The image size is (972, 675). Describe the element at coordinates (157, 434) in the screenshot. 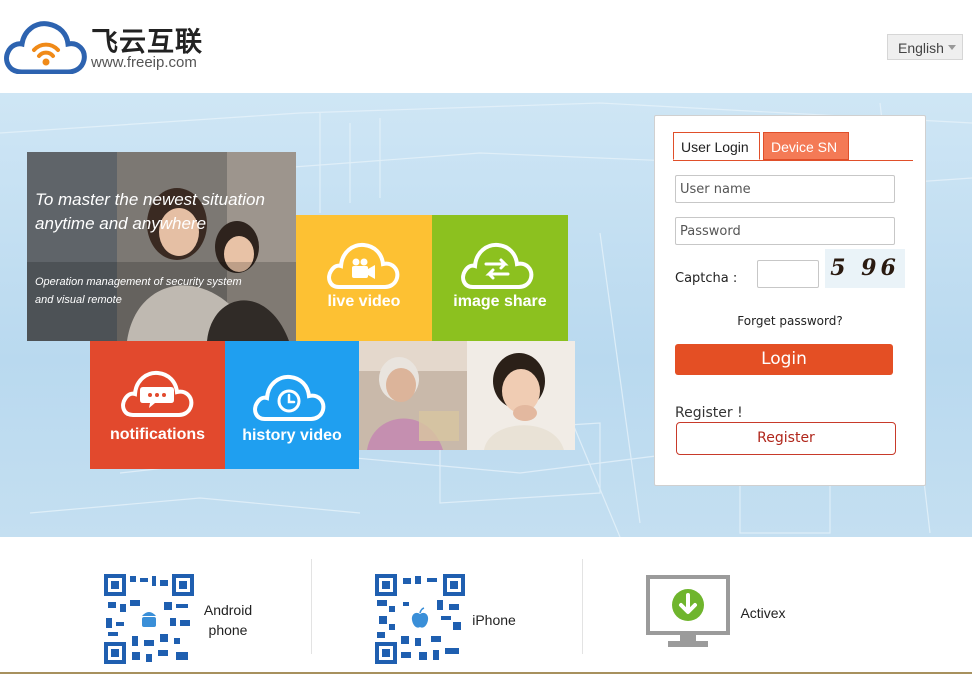

I see `tile-notifications-label: notifications` at that location.